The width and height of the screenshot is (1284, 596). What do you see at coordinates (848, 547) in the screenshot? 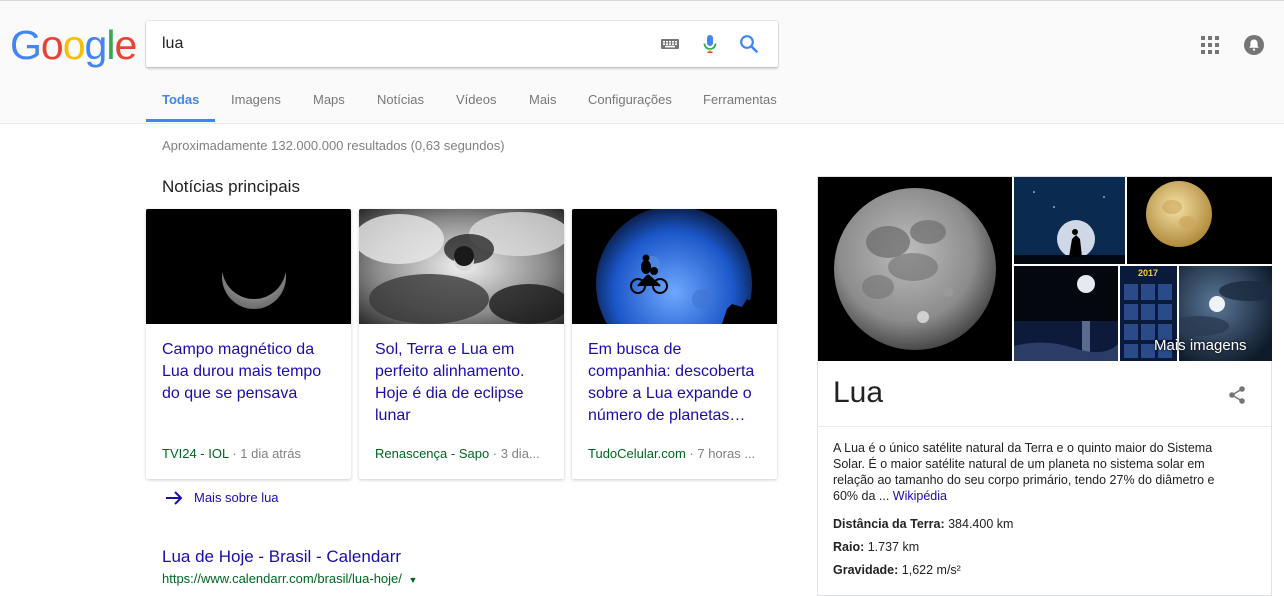
I see `fact-label: Raio:` at bounding box center [848, 547].